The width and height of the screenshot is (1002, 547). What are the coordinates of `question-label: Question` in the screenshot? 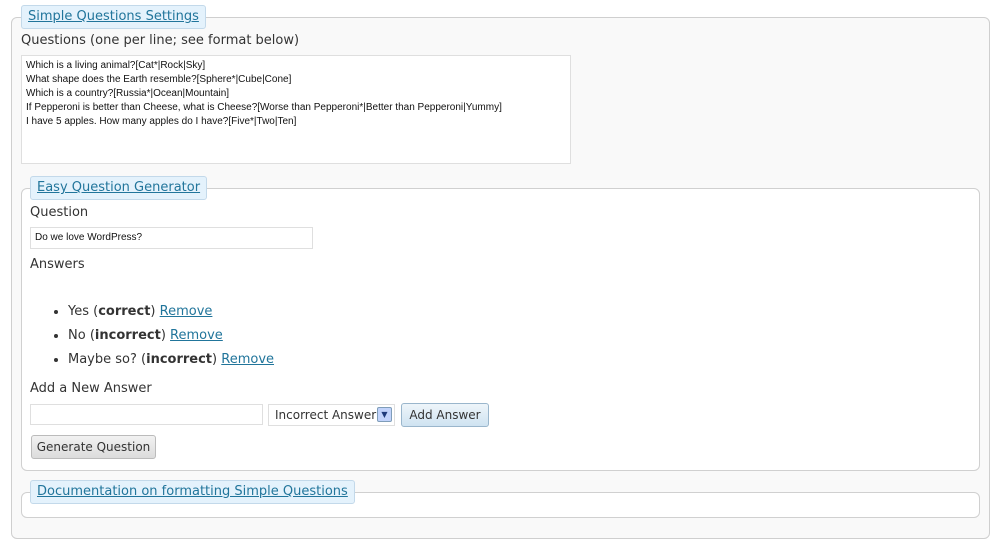 It's located at (59, 212).